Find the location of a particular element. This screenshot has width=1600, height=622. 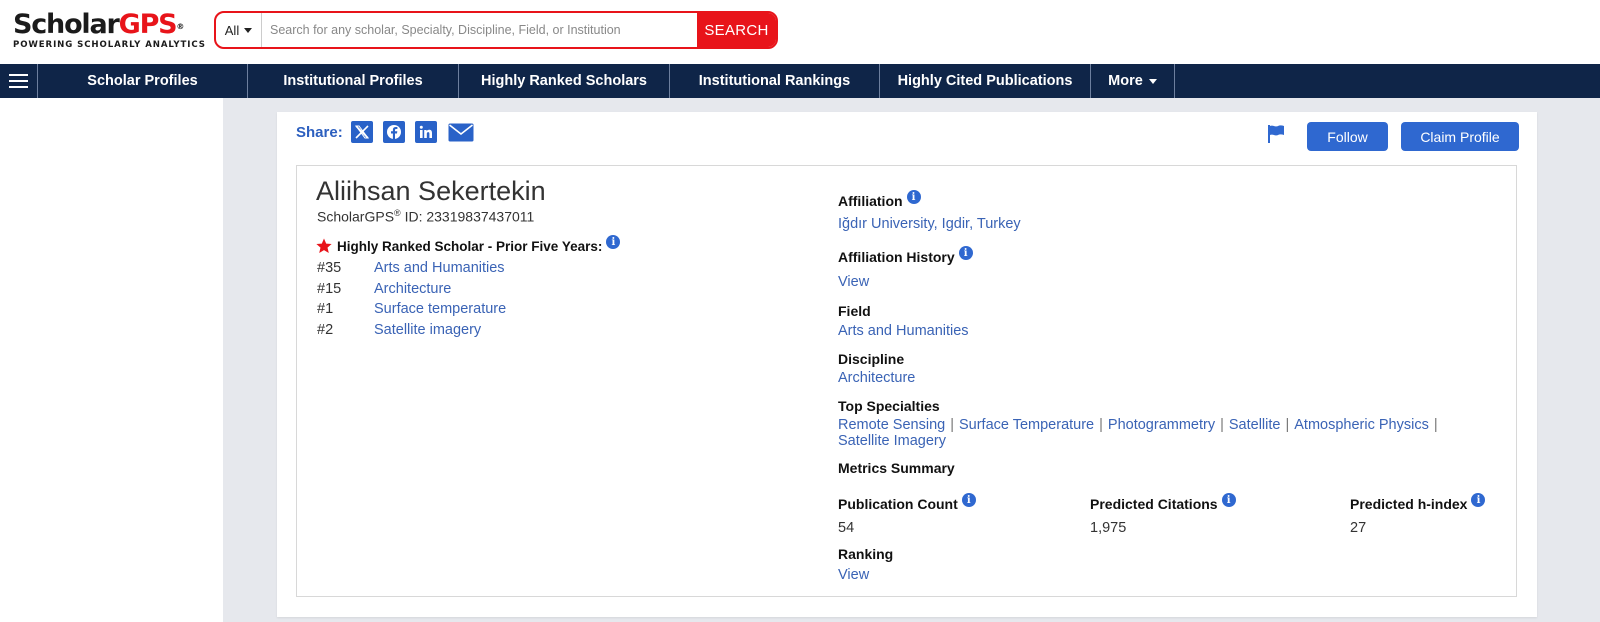

ranking-link: Surface temperature is located at coordinates (440, 309).